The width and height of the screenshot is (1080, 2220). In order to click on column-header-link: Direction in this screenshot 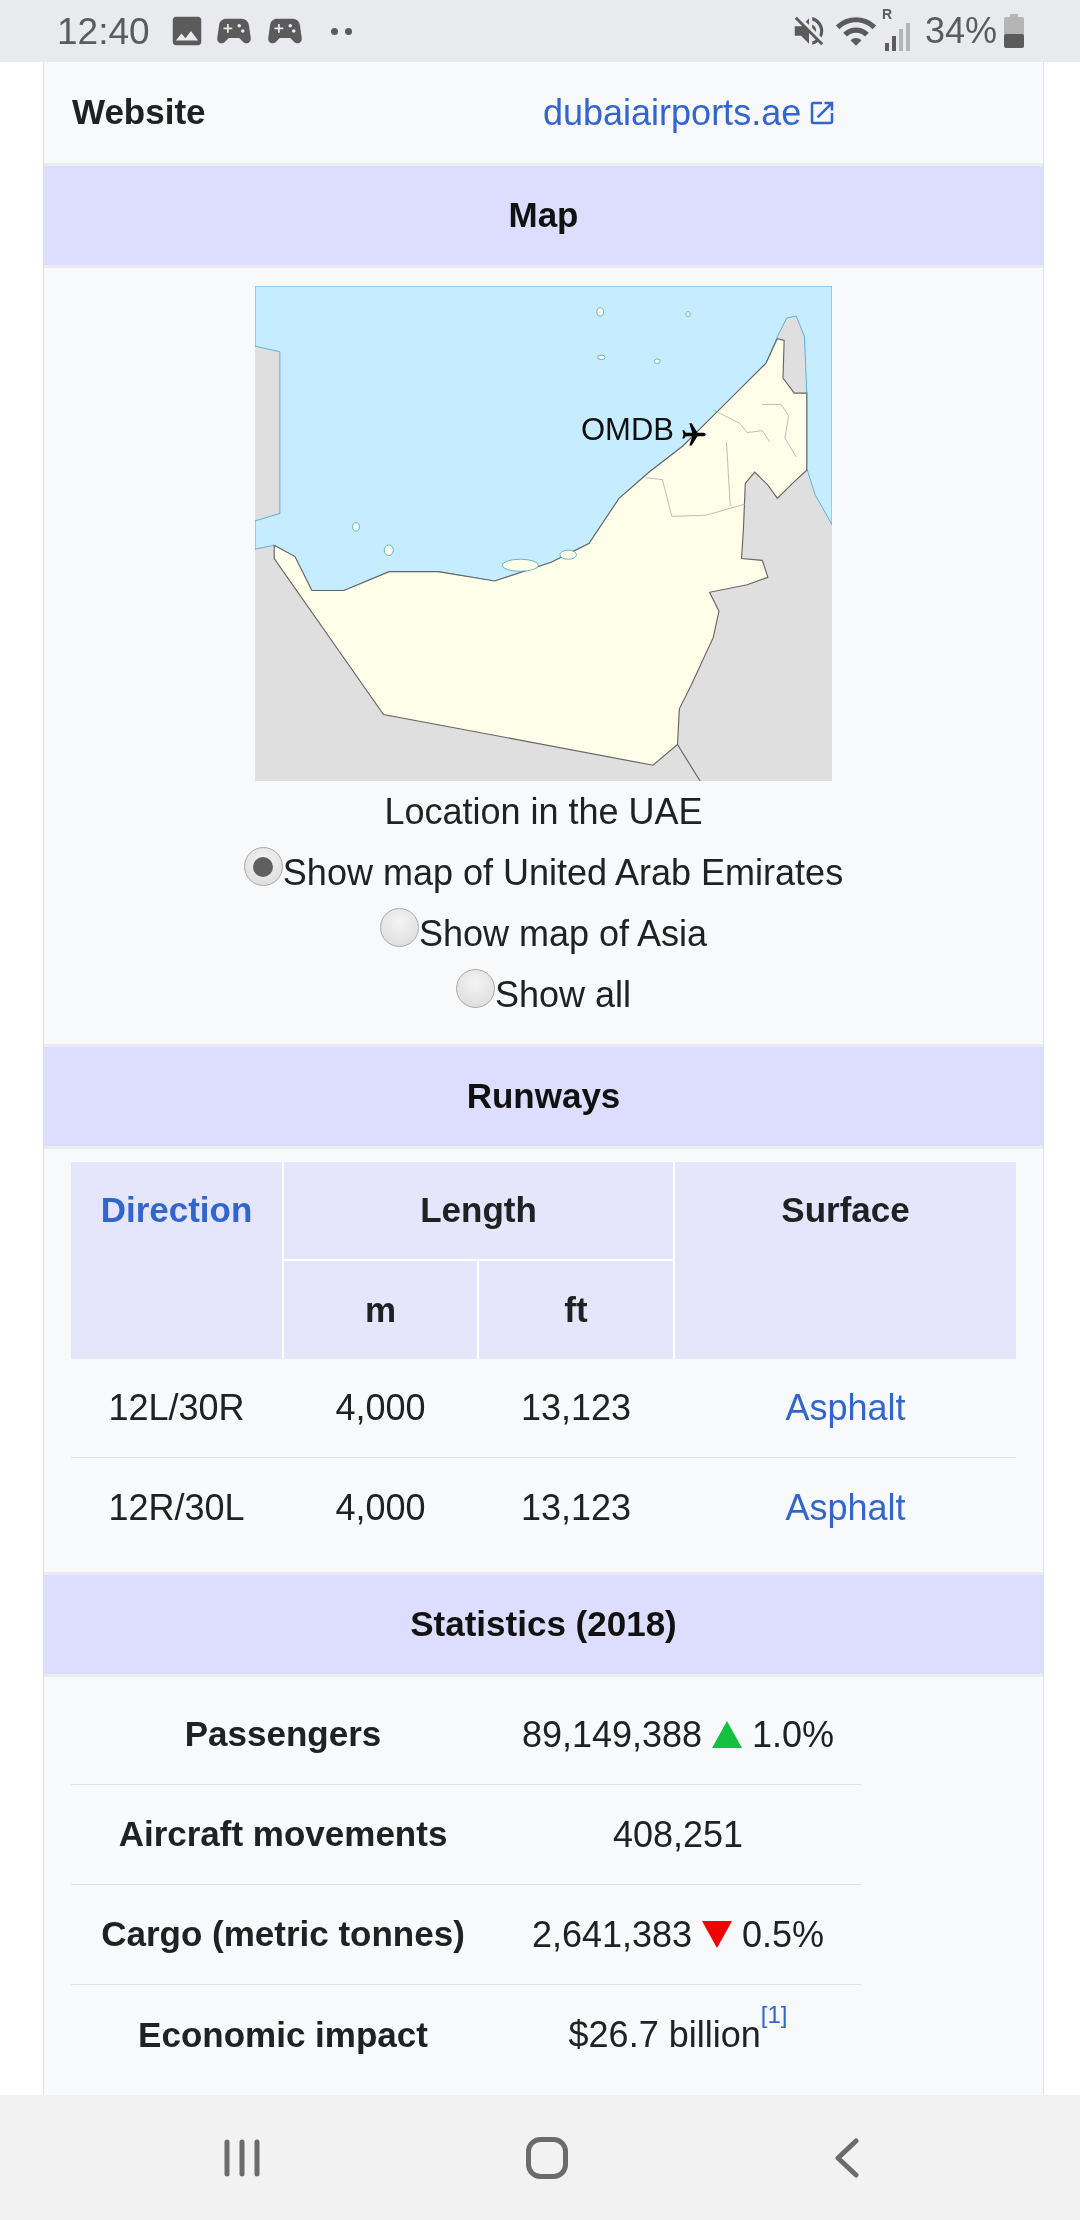, I will do `click(176, 1210)`.